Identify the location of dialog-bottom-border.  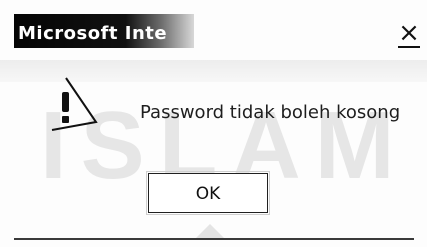
(214, 239).